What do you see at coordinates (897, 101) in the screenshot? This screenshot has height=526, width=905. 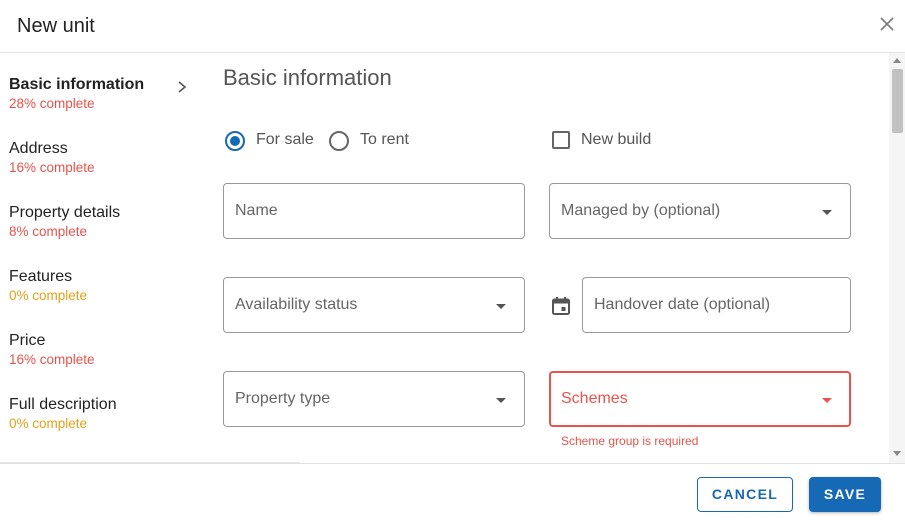 I see `scrollbar-thumb` at bounding box center [897, 101].